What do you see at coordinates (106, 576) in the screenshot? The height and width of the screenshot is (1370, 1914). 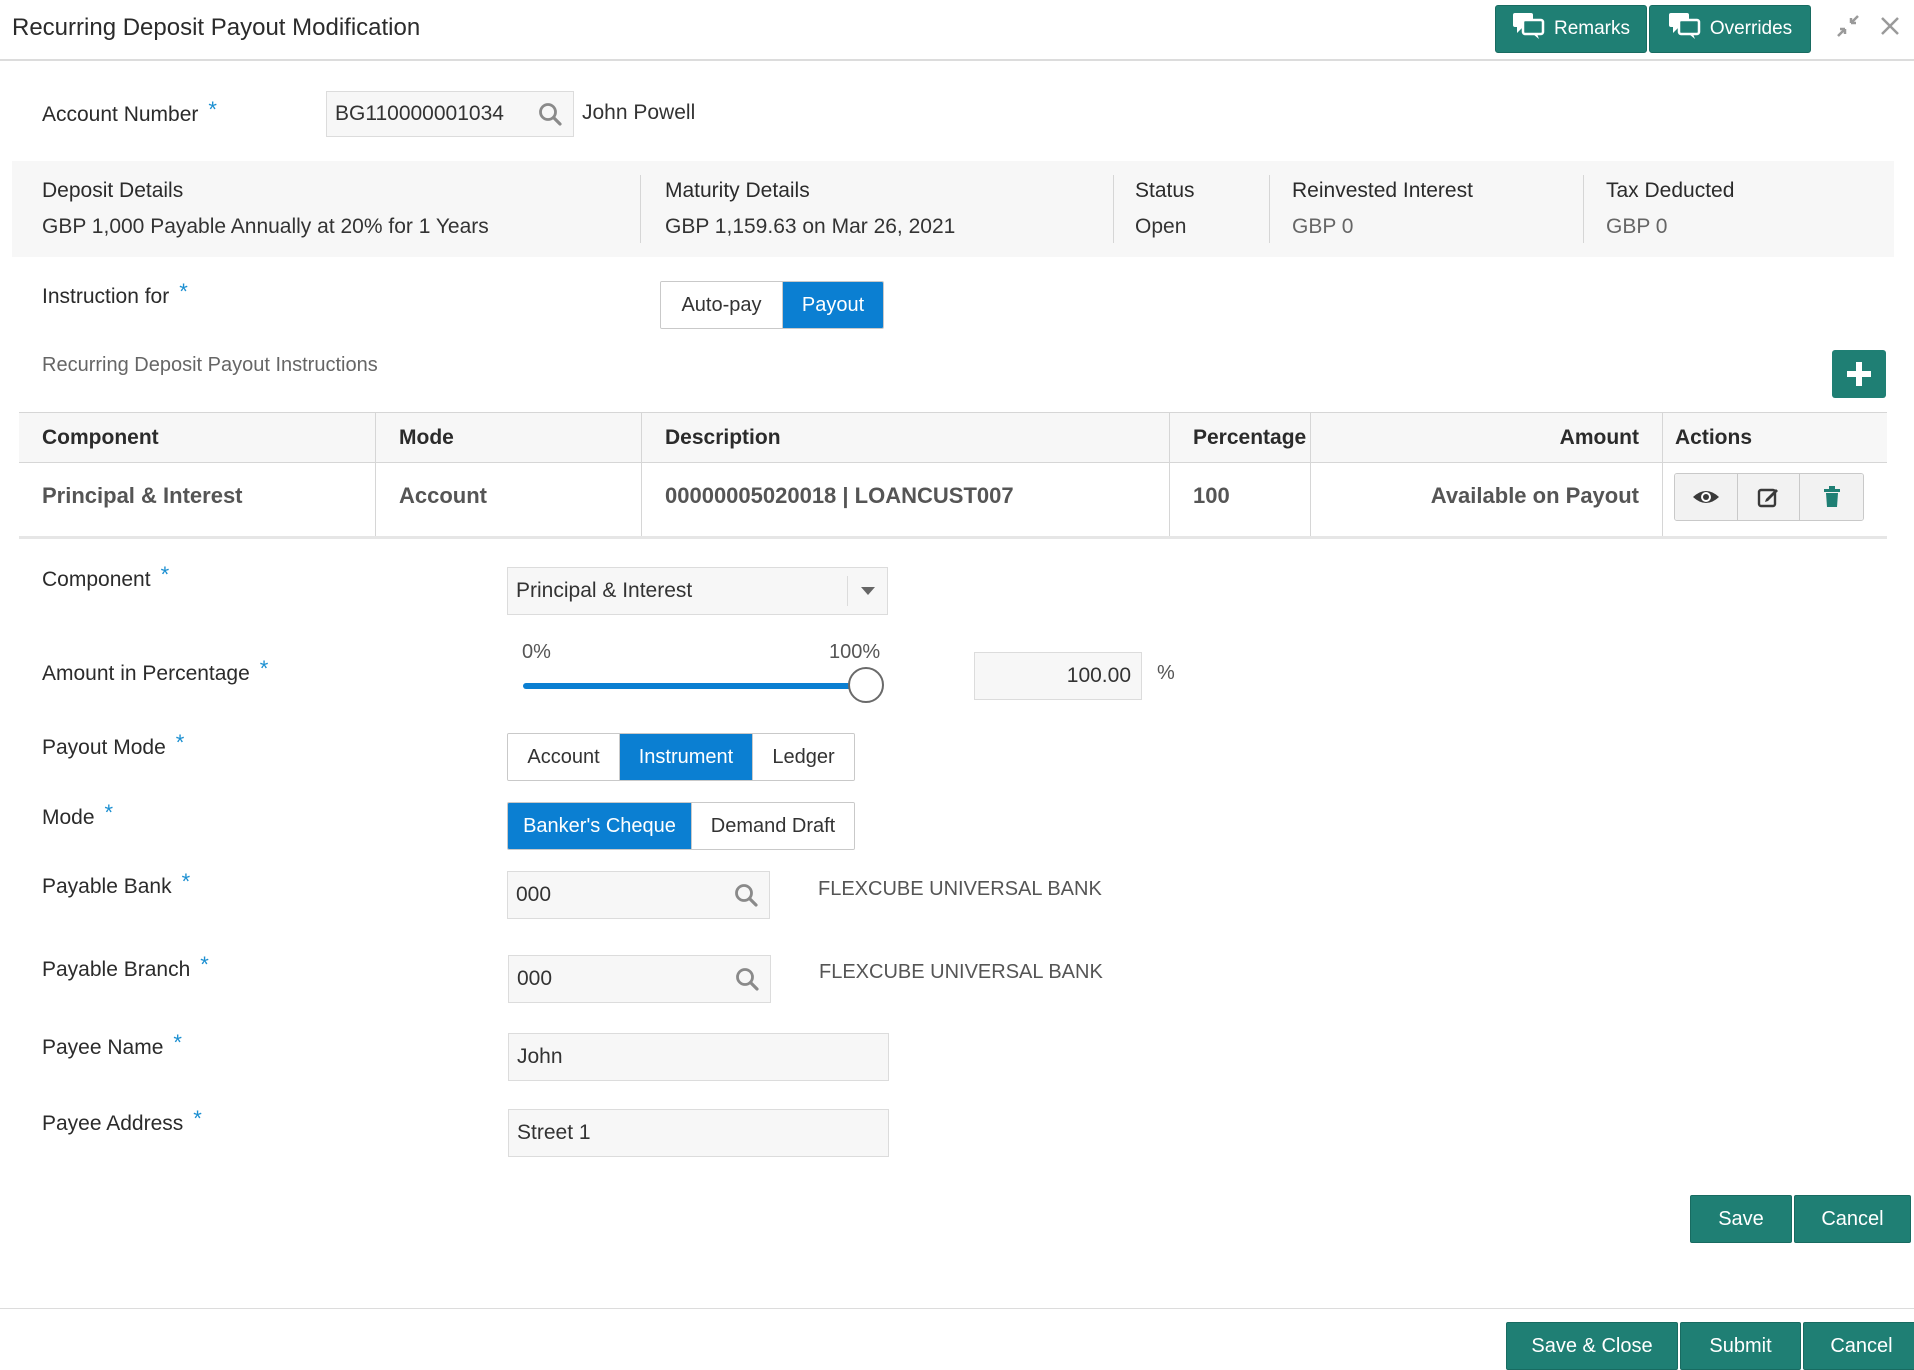 I see `component-label: Component *` at bounding box center [106, 576].